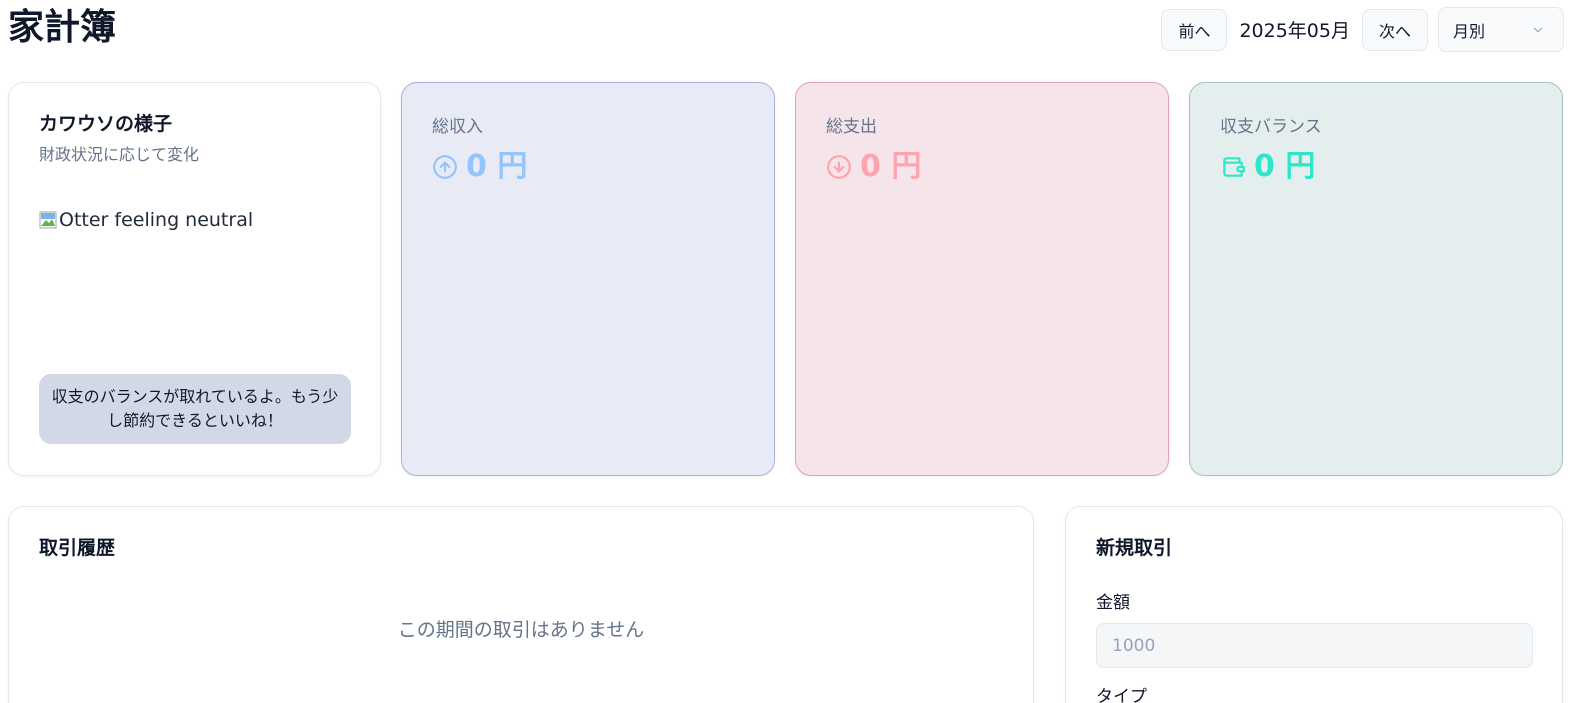 Image resolution: width=1572 pixels, height=703 pixels. What do you see at coordinates (1134, 645) in the screenshot?
I see `amount-placeholder: 1000` at bounding box center [1134, 645].